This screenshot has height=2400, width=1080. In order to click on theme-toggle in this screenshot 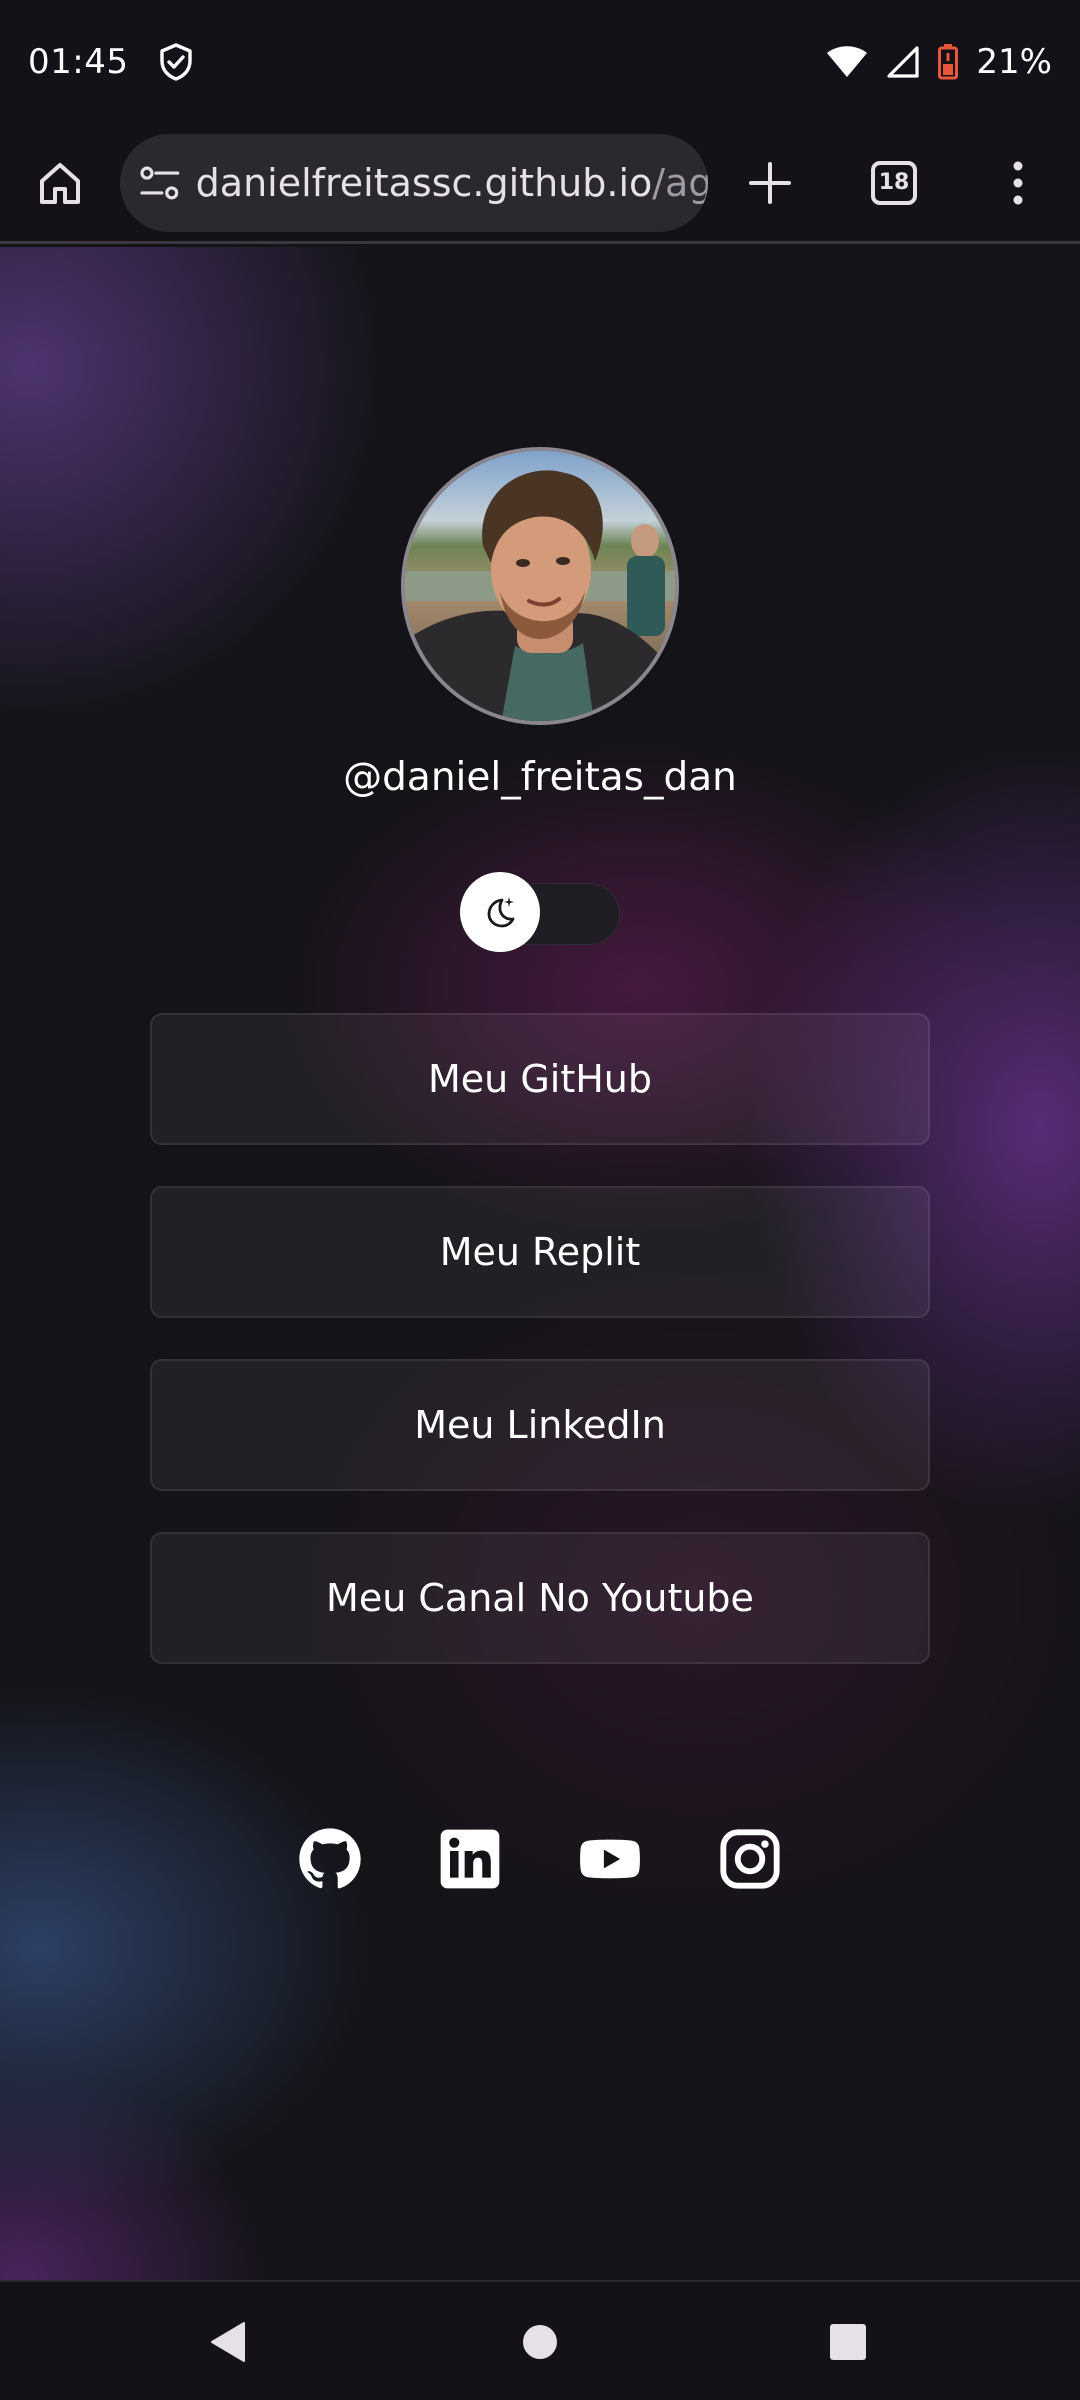, I will do `click(540, 912)`.